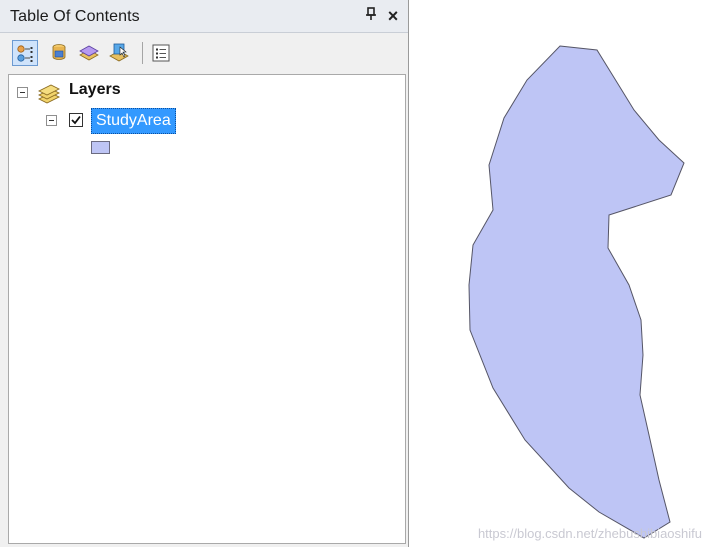 This screenshot has height=547, width=706. What do you see at coordinates (22, 92) in the screenshot?
I see `layers-collapse-icon` at bounding box center [22, 92].